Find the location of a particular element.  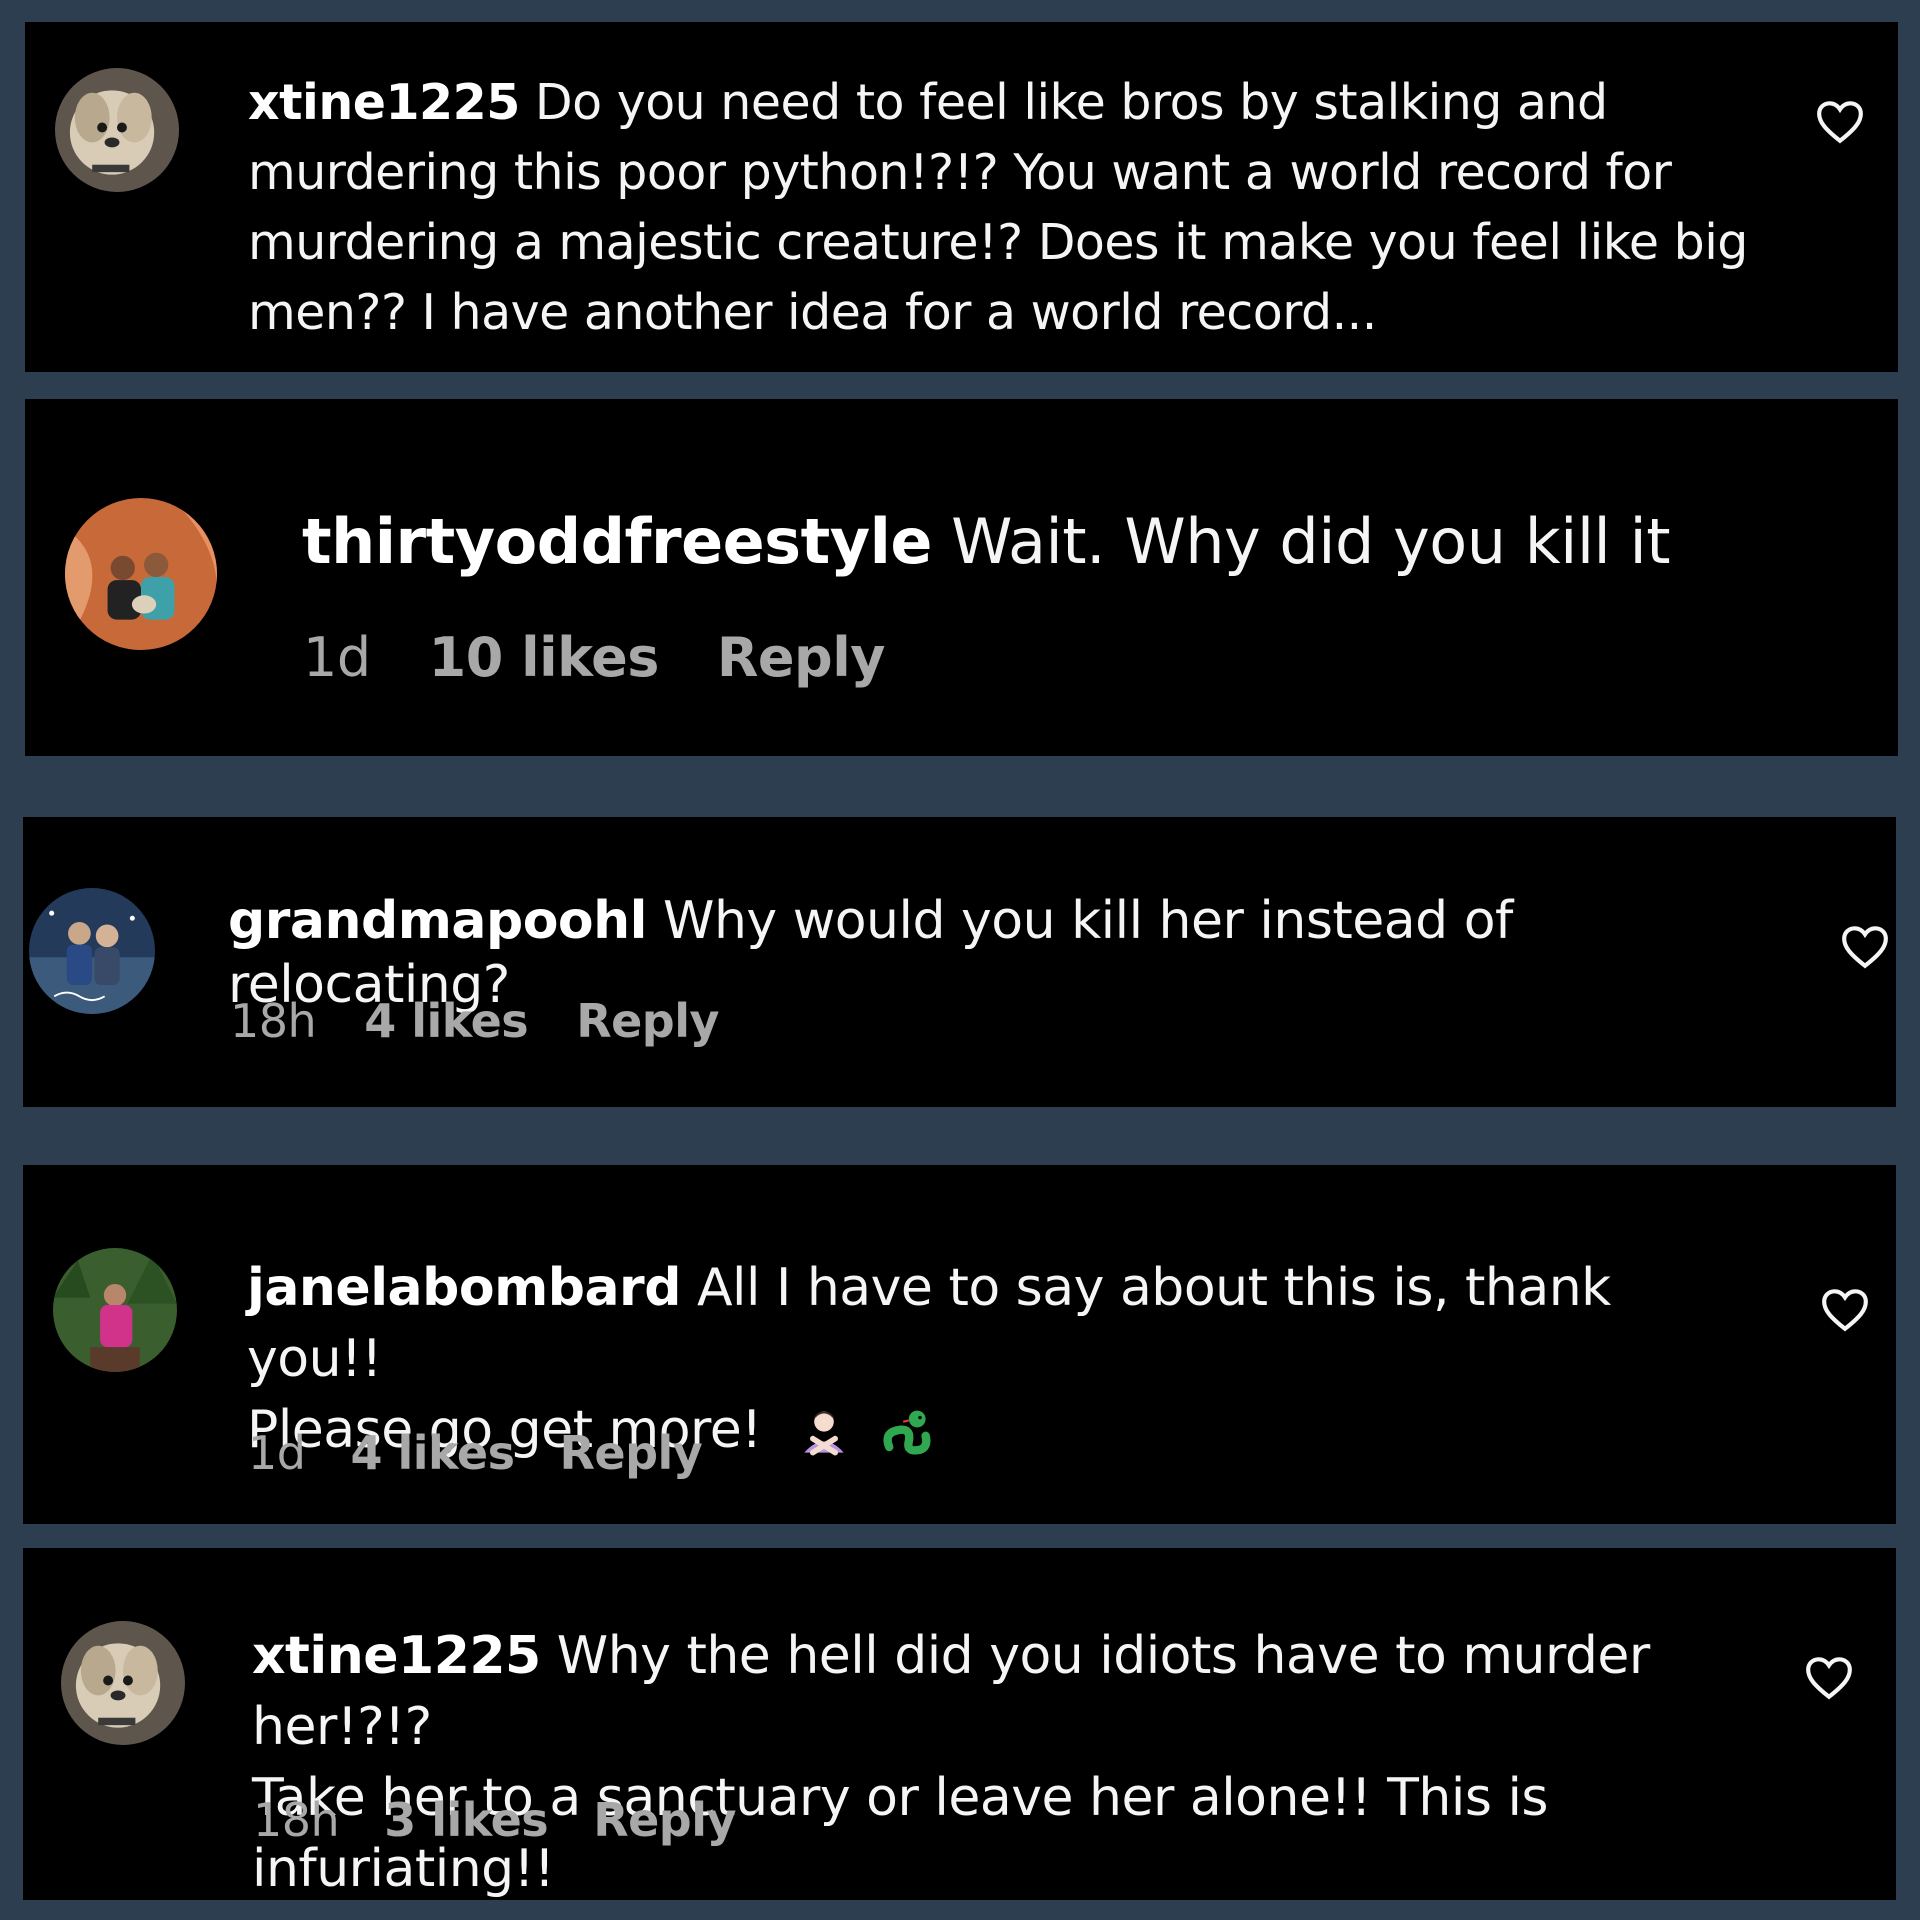

comment-body: Wait. Why did you kill it is located at coordinates (1311, 541).